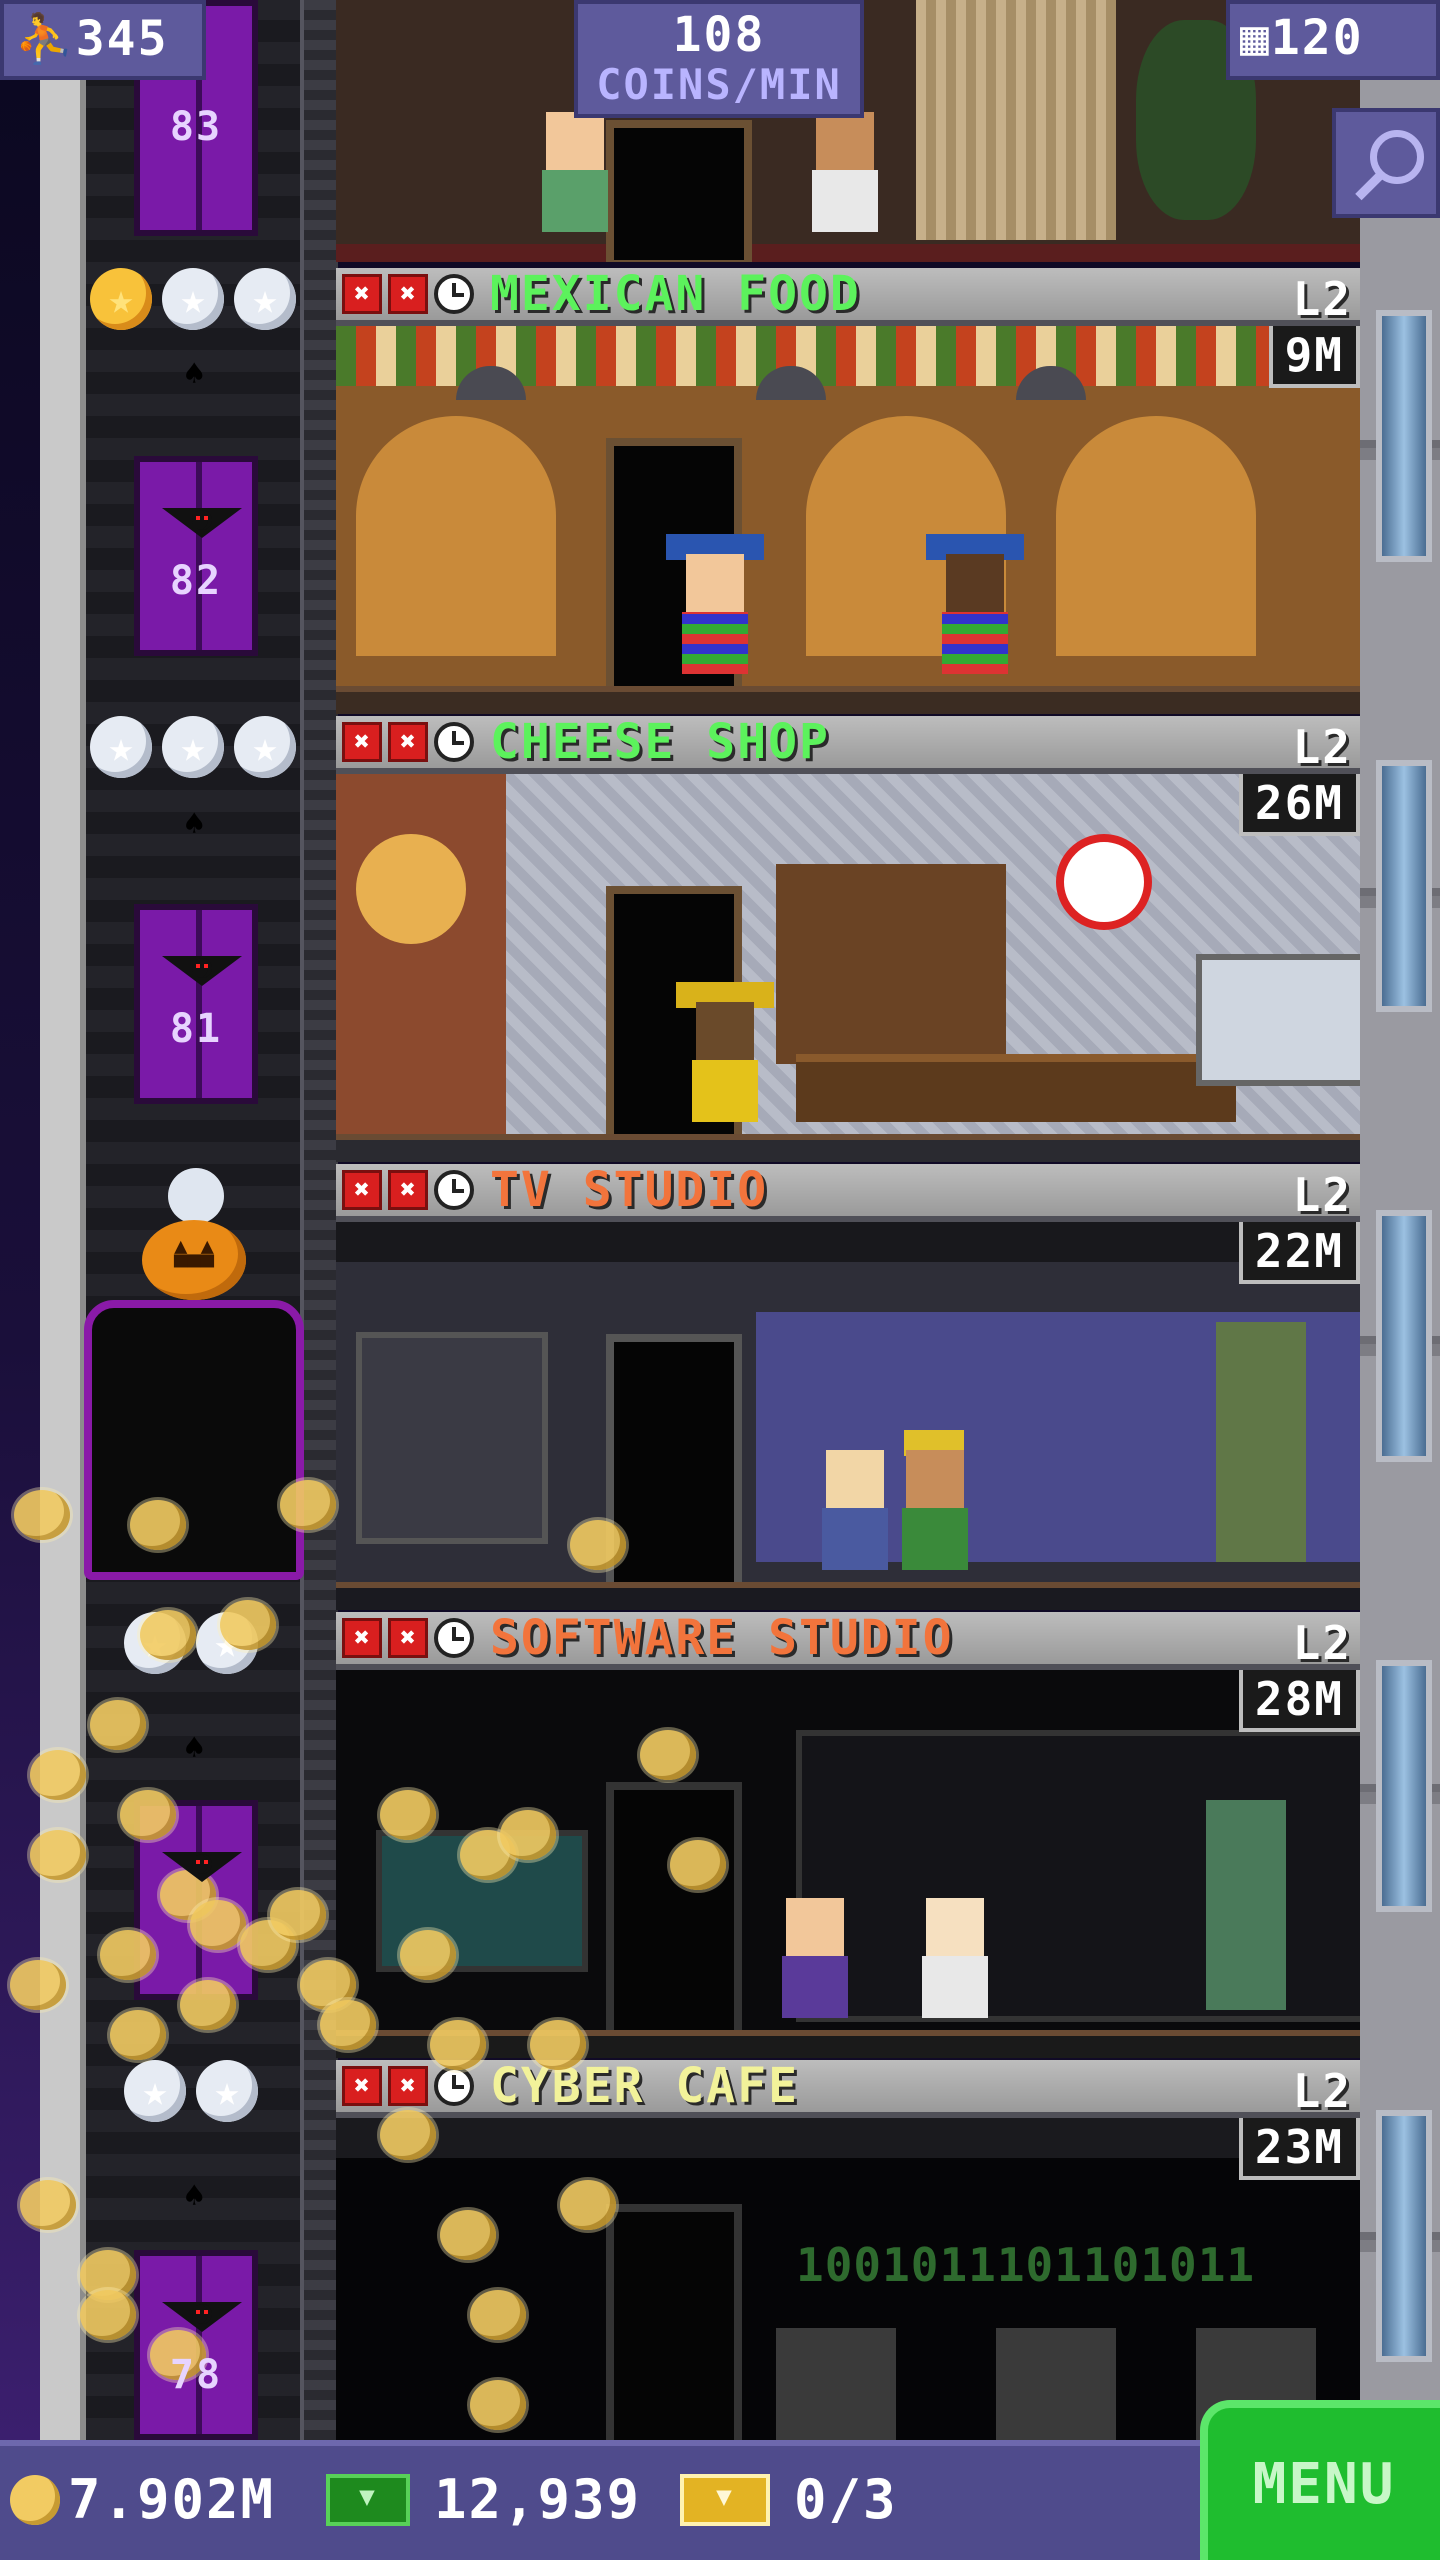  I want to click on space-background, so click(20, 1220).